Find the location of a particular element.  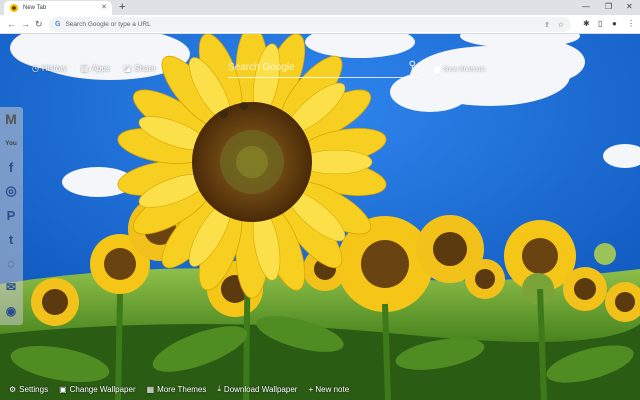

more-themes-label: More Themes is located at coordinates (182, 389).